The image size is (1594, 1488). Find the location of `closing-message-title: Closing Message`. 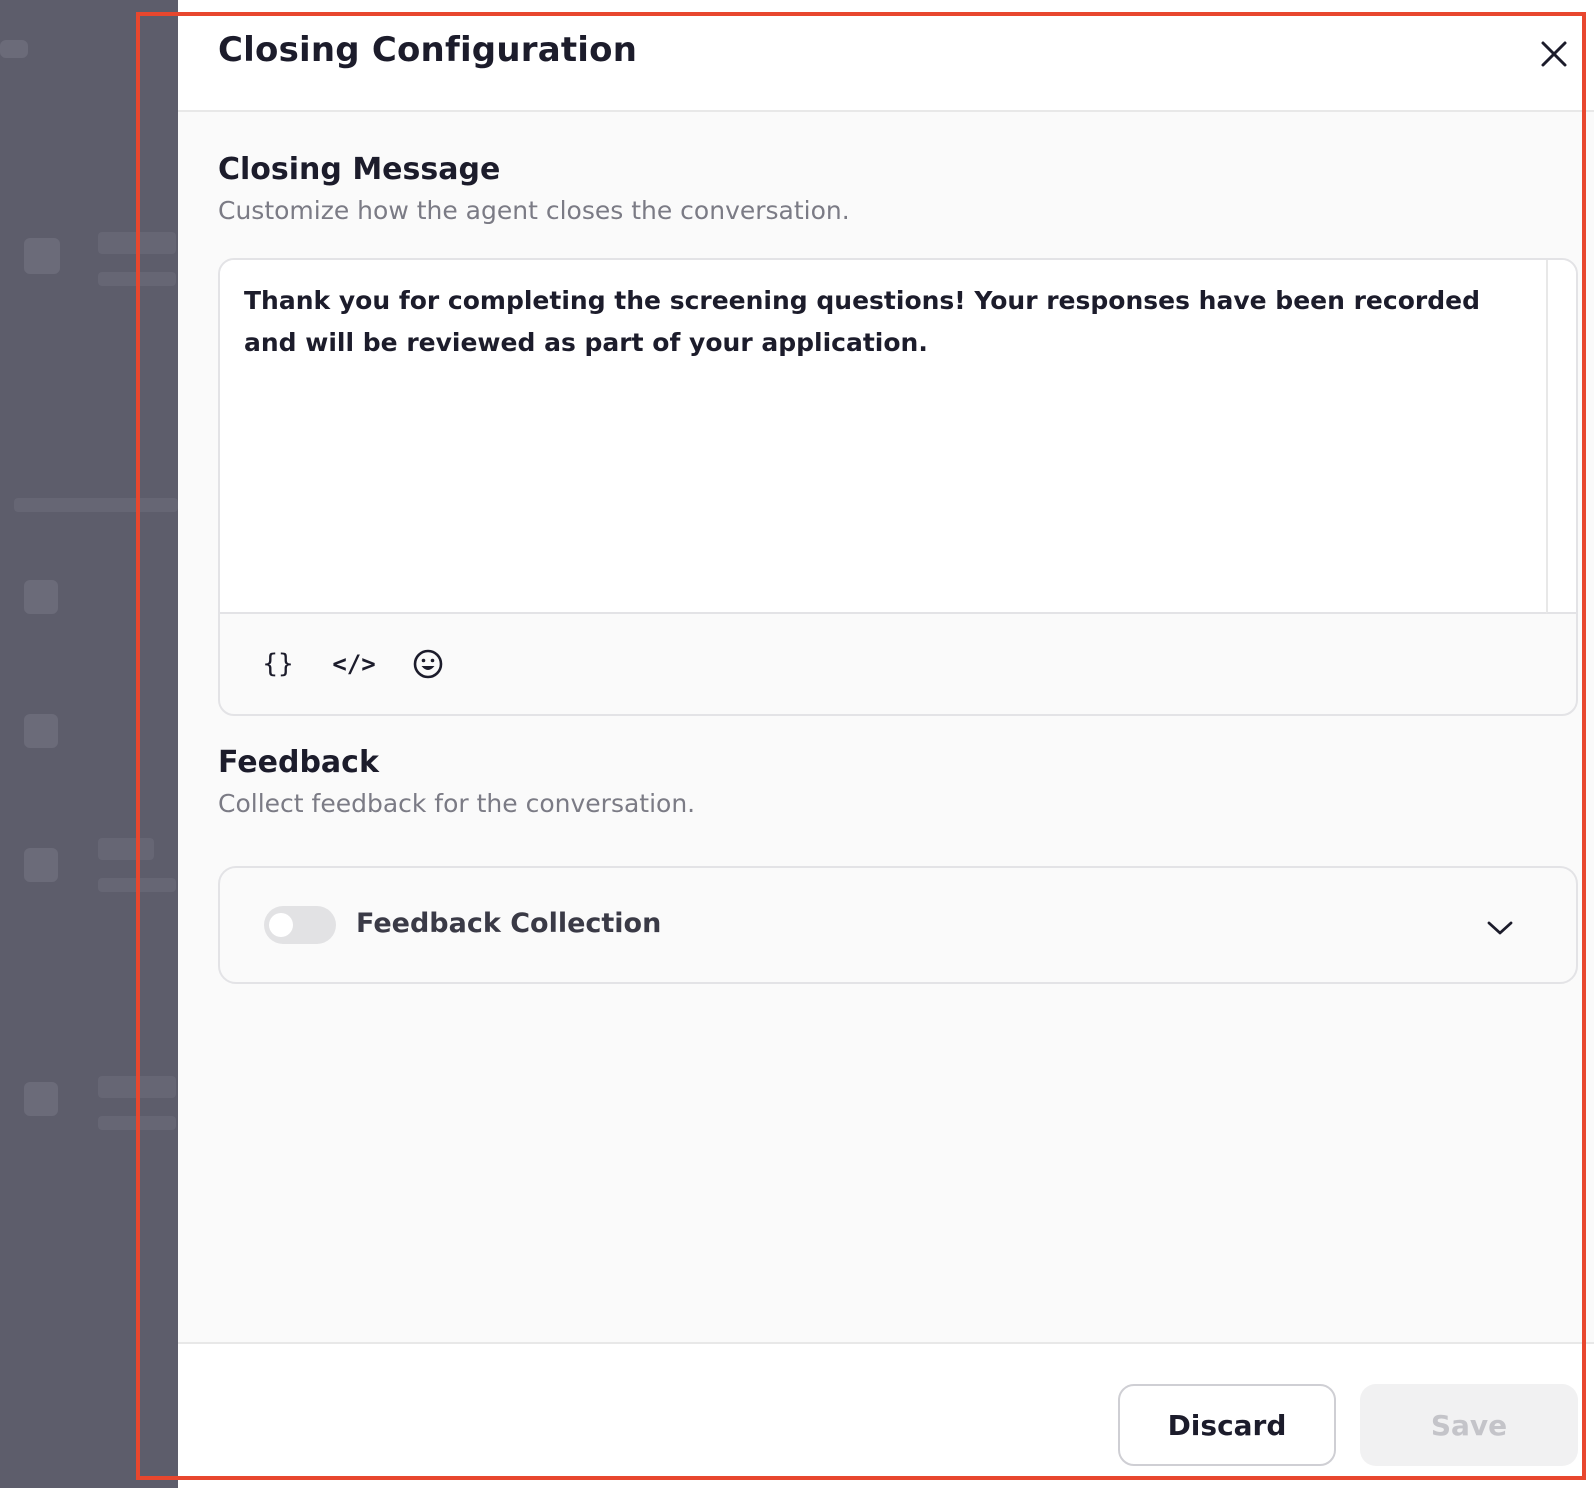

closing-message-title: Closing Message is located at coordinates (359, 169).